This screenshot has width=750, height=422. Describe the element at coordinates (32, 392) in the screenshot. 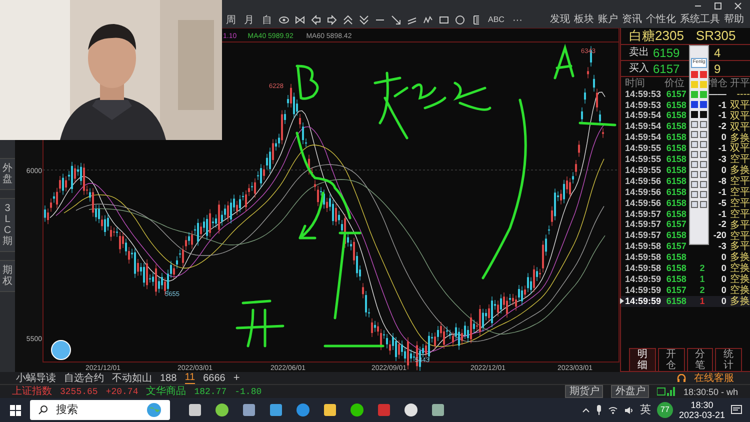

I see `index-name: 上证指数` at that location.